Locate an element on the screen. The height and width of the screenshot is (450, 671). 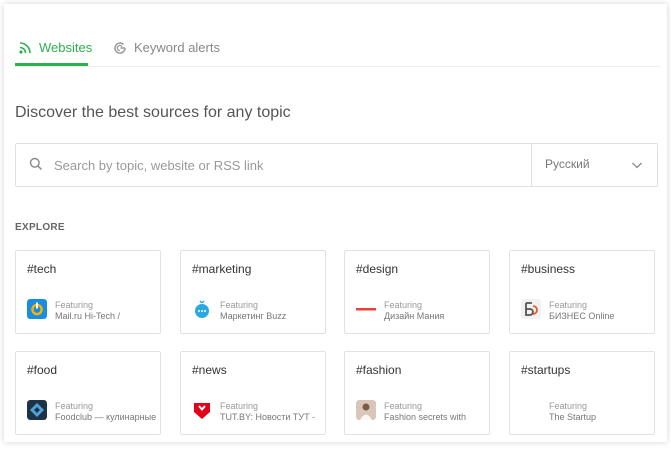
rss-icon is located at coordinates (25, 48).